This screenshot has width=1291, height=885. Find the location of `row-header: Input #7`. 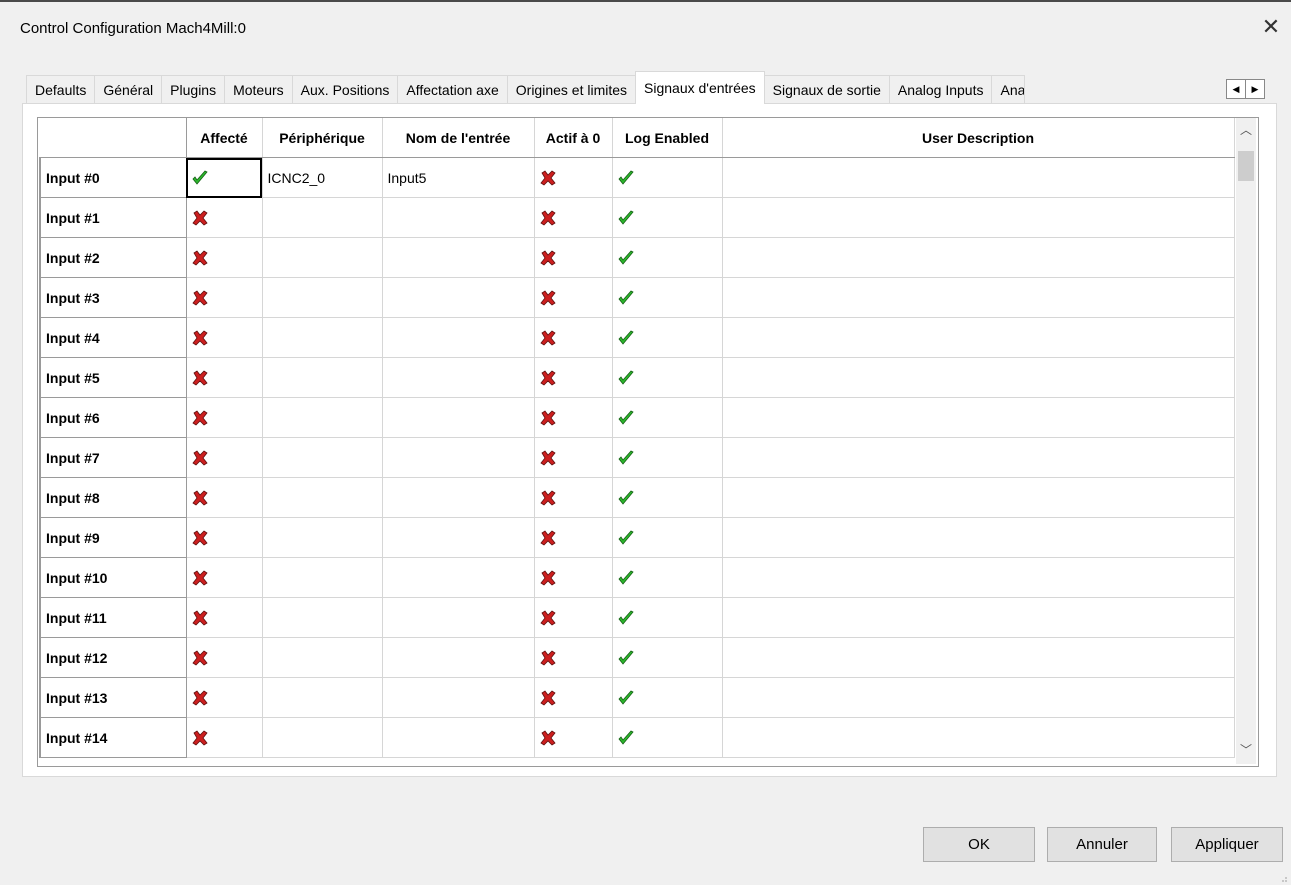

row-header: Input #7 is located at coordinates (113, 457).